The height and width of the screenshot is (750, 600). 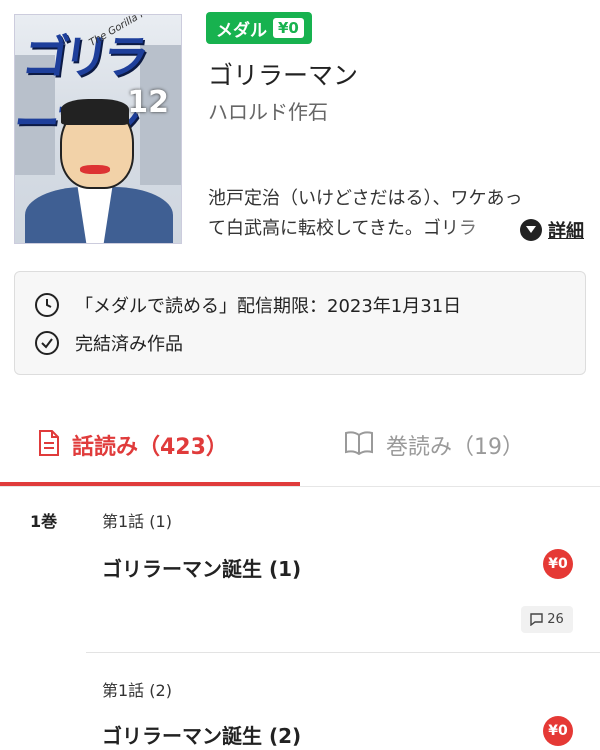 I want to click on deadline-text: 「メダルで読める」配信期限：2023年1月31日, so click(x=268, y=306).